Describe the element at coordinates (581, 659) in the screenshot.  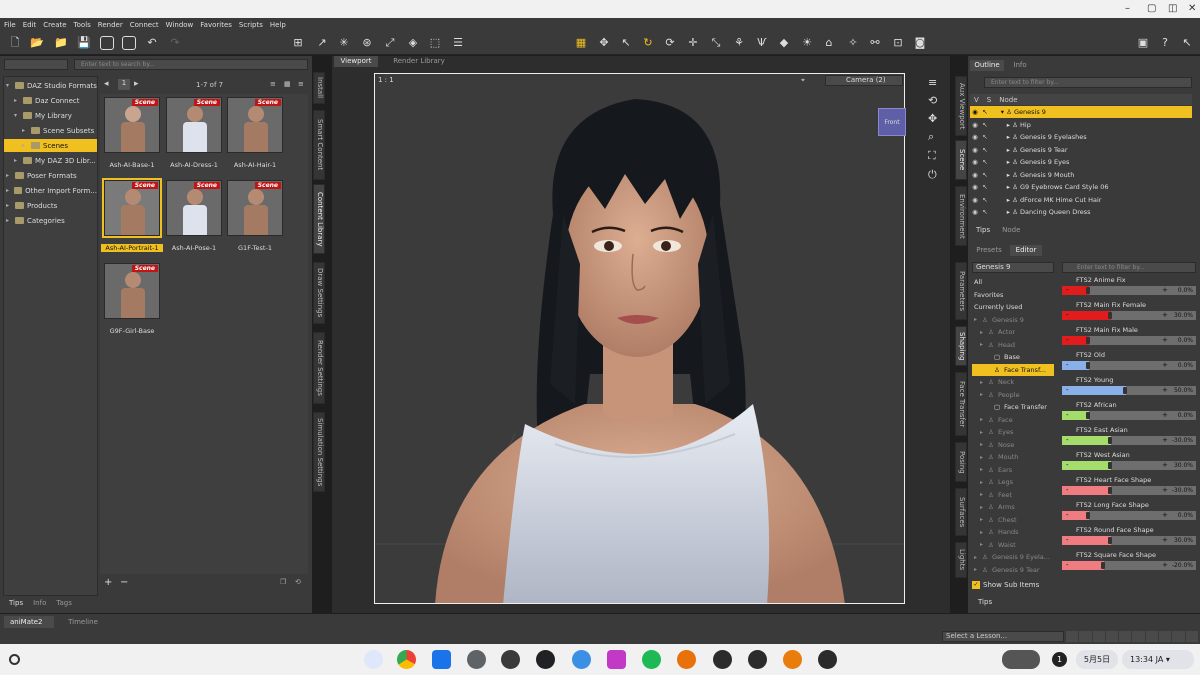
I see `app-blue-icon` at that location.